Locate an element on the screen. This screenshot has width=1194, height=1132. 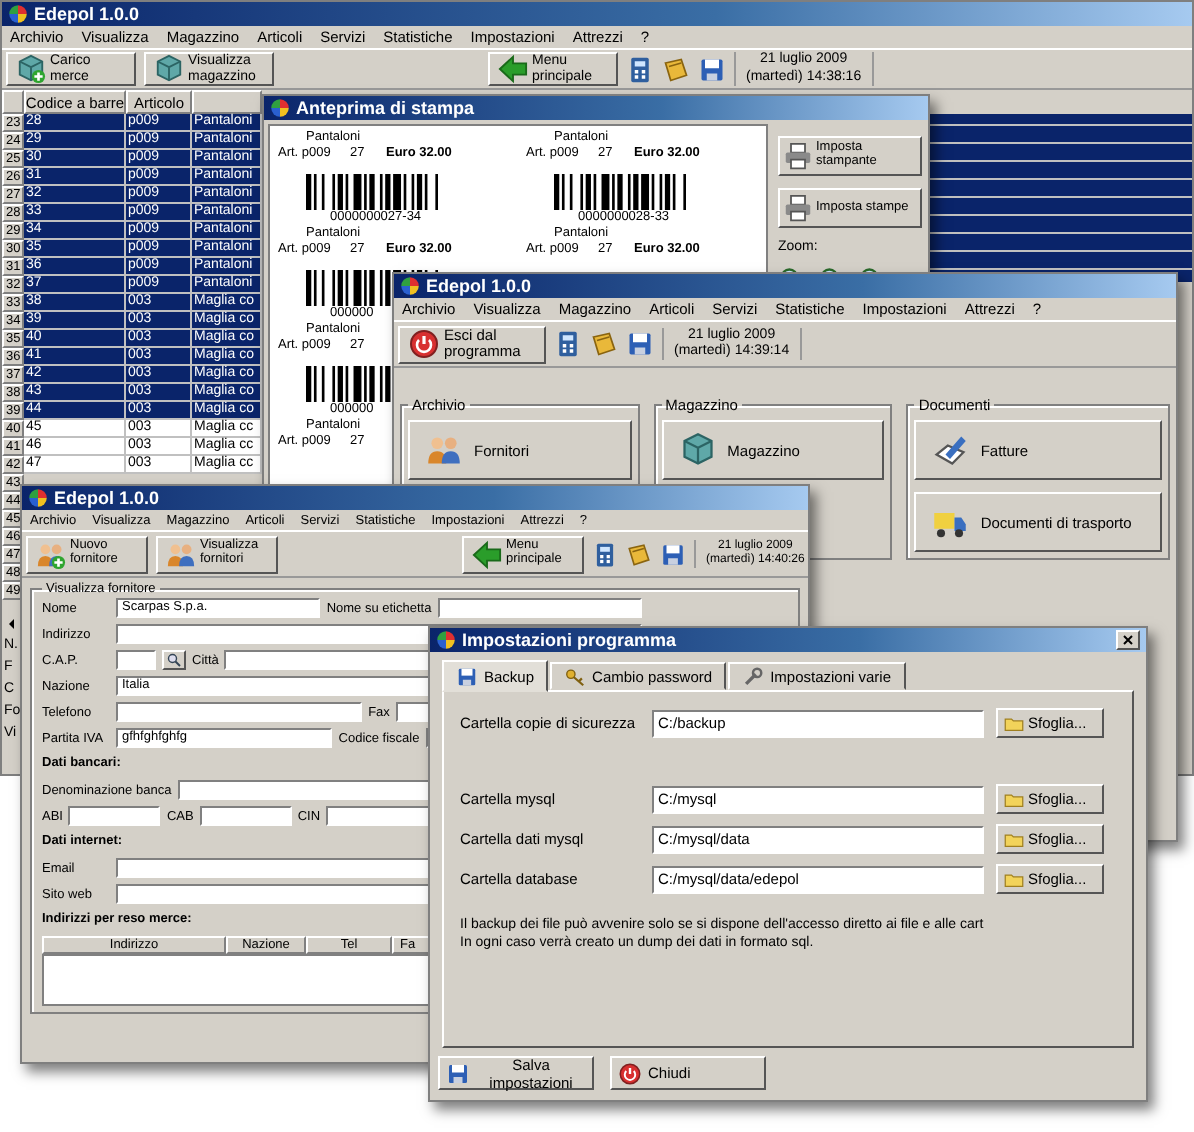
box-add-icon is located at coordinates (31, 69).